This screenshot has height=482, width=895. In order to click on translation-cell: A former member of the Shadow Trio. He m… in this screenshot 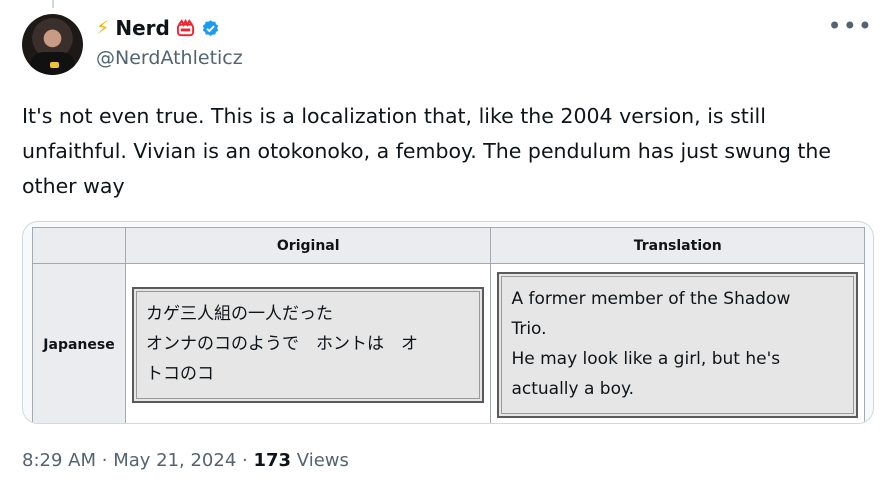, I will do `click(677, 343)`.